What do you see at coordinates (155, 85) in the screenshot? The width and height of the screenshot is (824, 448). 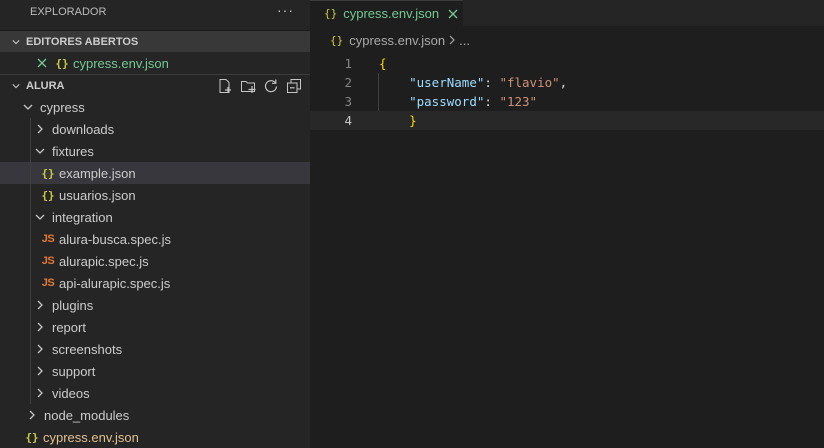 I see `workspace-header: ALURA` at bounding box center [155, 85].